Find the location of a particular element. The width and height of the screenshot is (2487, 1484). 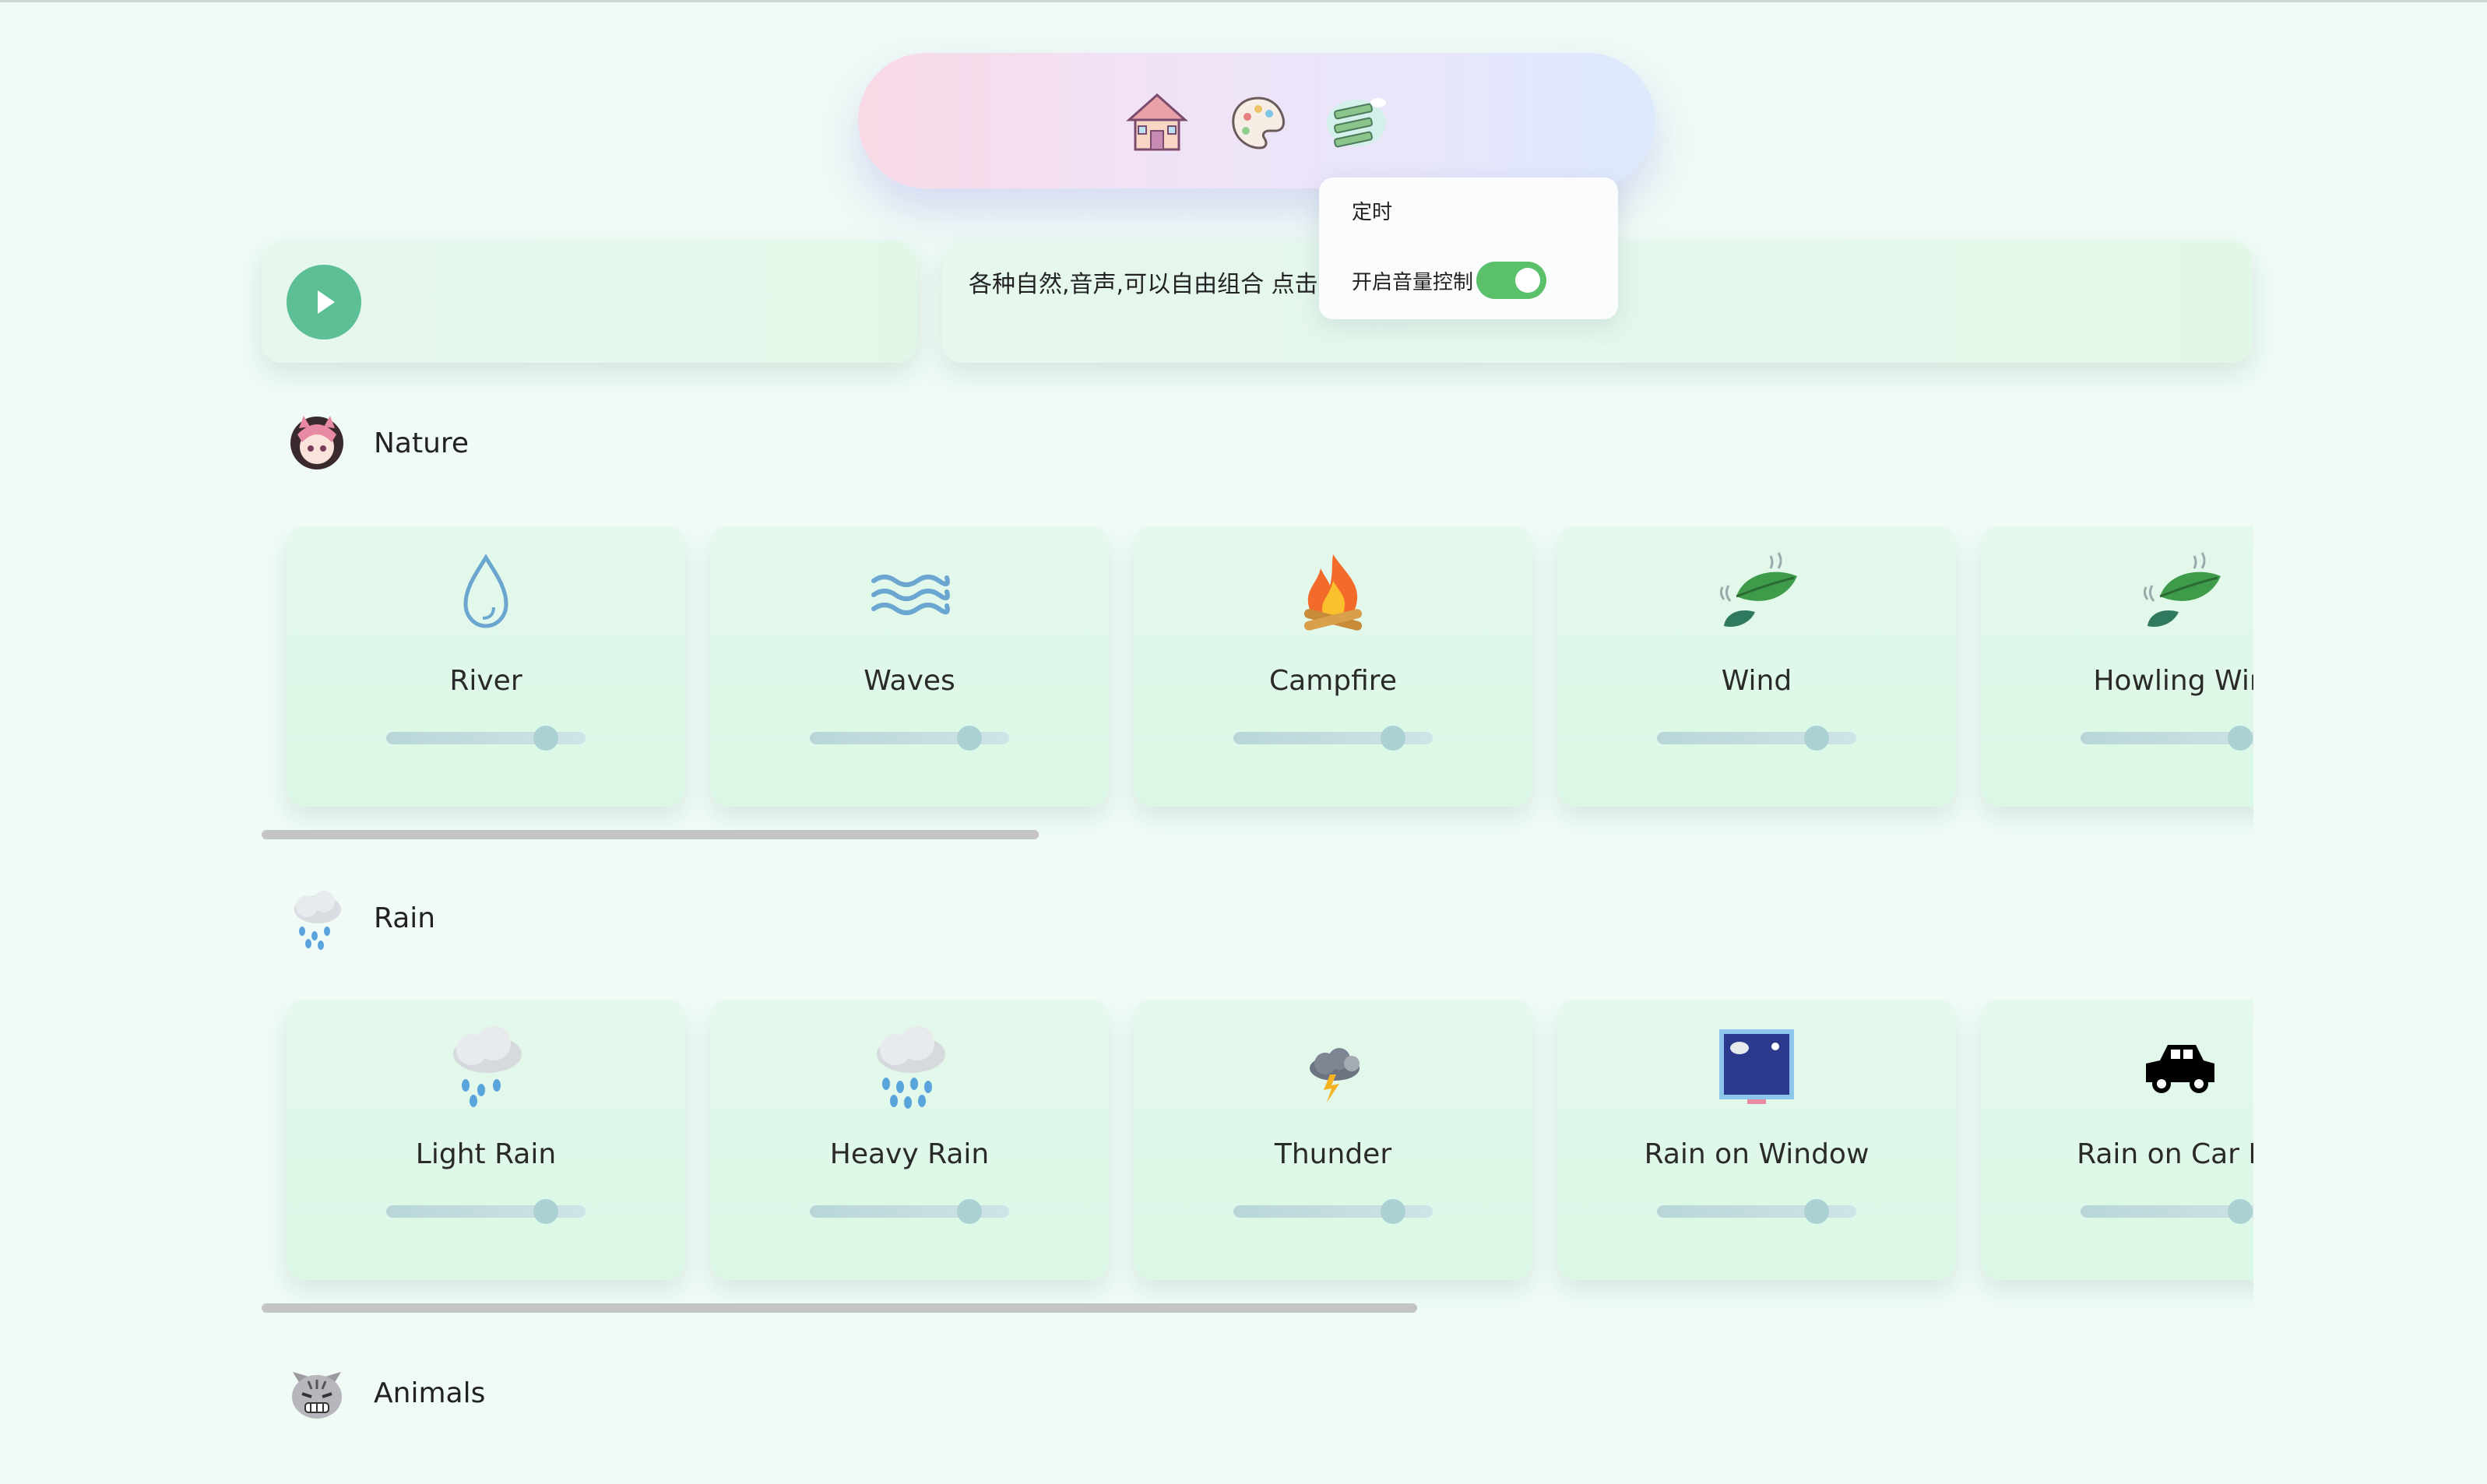

sound-card-light-rain: Light Rain is located at coordinates (486, 1140).